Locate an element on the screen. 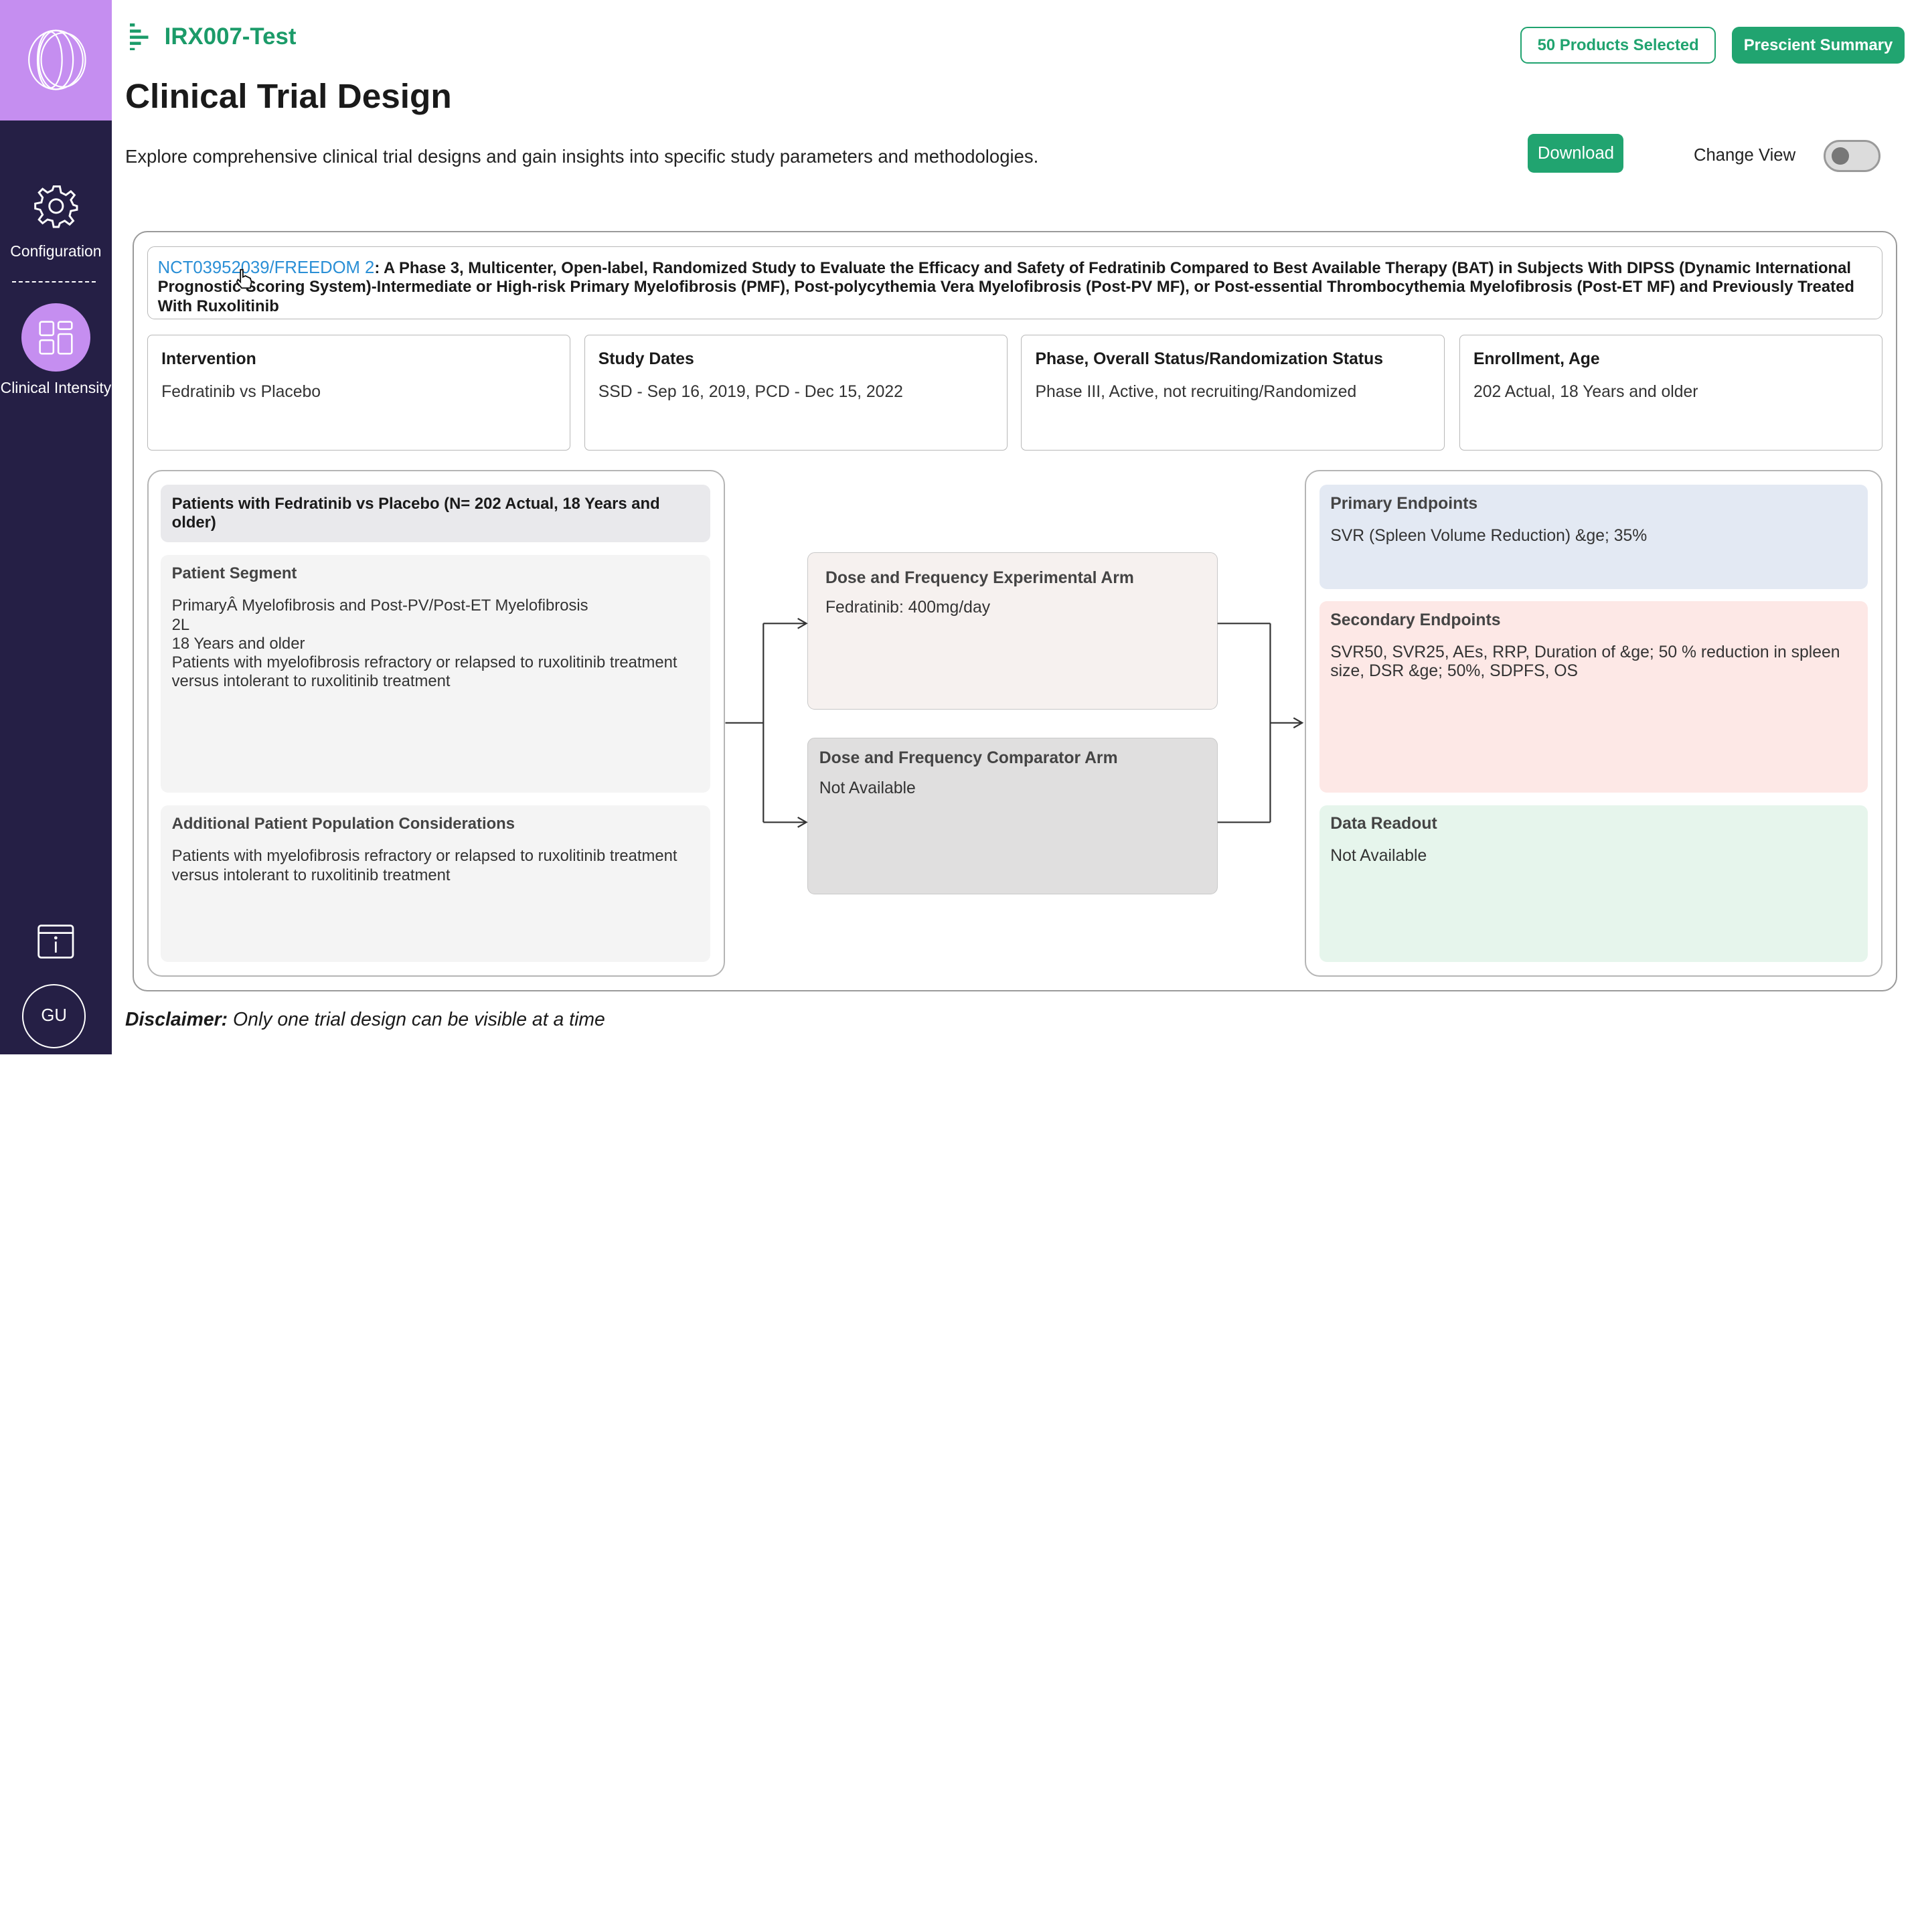 This screenshot has width=1924, height=1932. card-value: 202 Actual, 18 Years and older is located at coordinates (1585, 391).